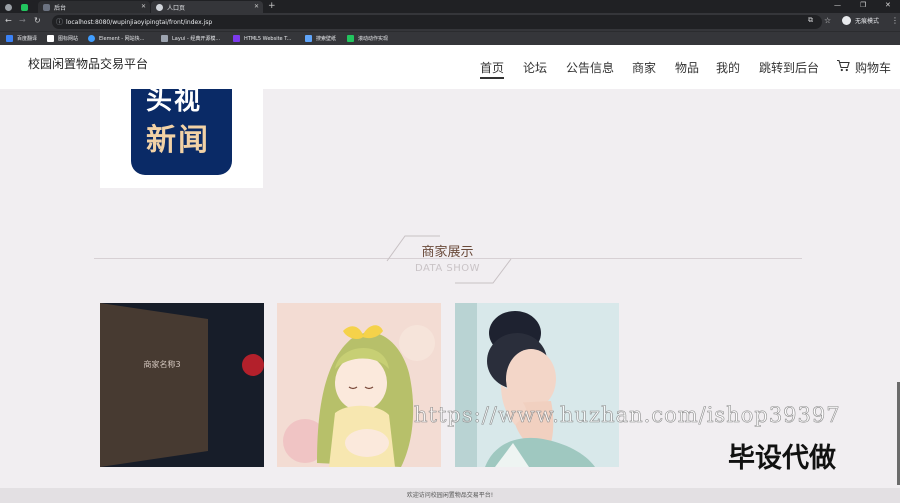  Describe the element at coordinates (867, 21) in the screenshot. I see `incognito-label: 无痕模式` at that location.